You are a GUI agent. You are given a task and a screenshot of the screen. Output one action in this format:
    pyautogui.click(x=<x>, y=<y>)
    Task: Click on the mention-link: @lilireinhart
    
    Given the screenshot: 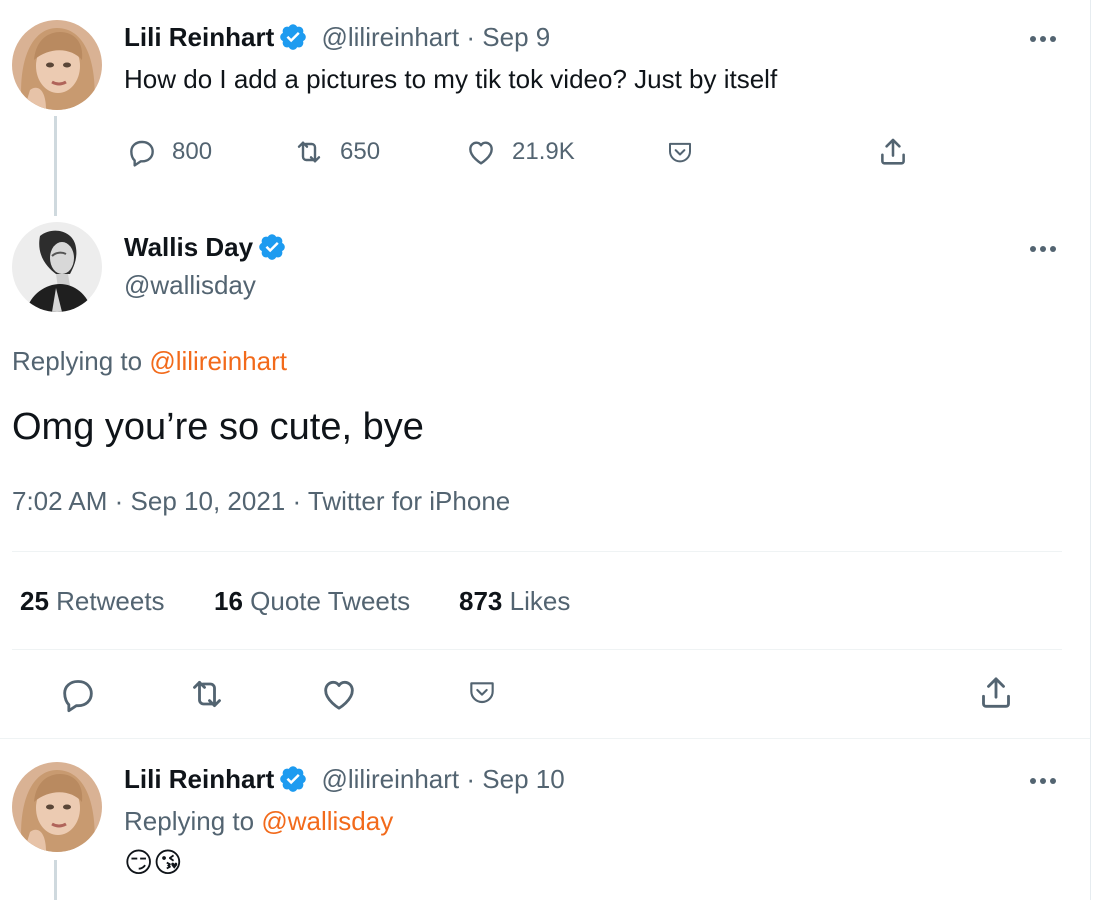 What is the action you would take?
    pyautogui.click(x=218, y=361)
    